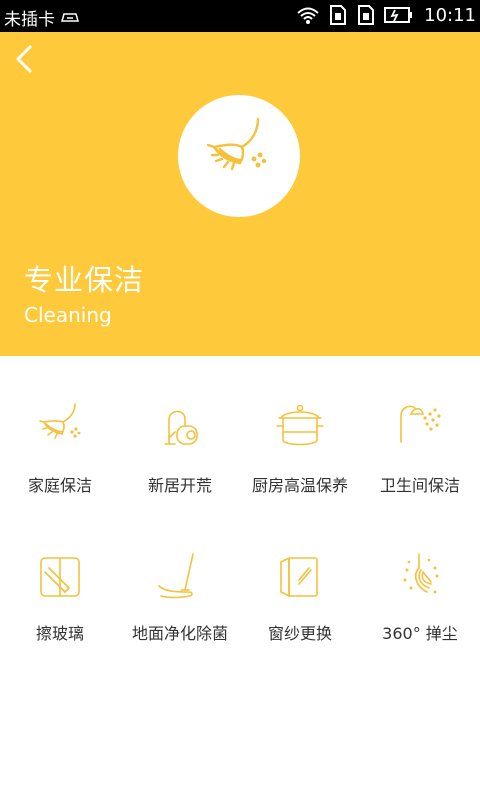  Describe the element at coordinates (338, 15) in the screenshot. I see `sim-slot-1-icon` at that location.